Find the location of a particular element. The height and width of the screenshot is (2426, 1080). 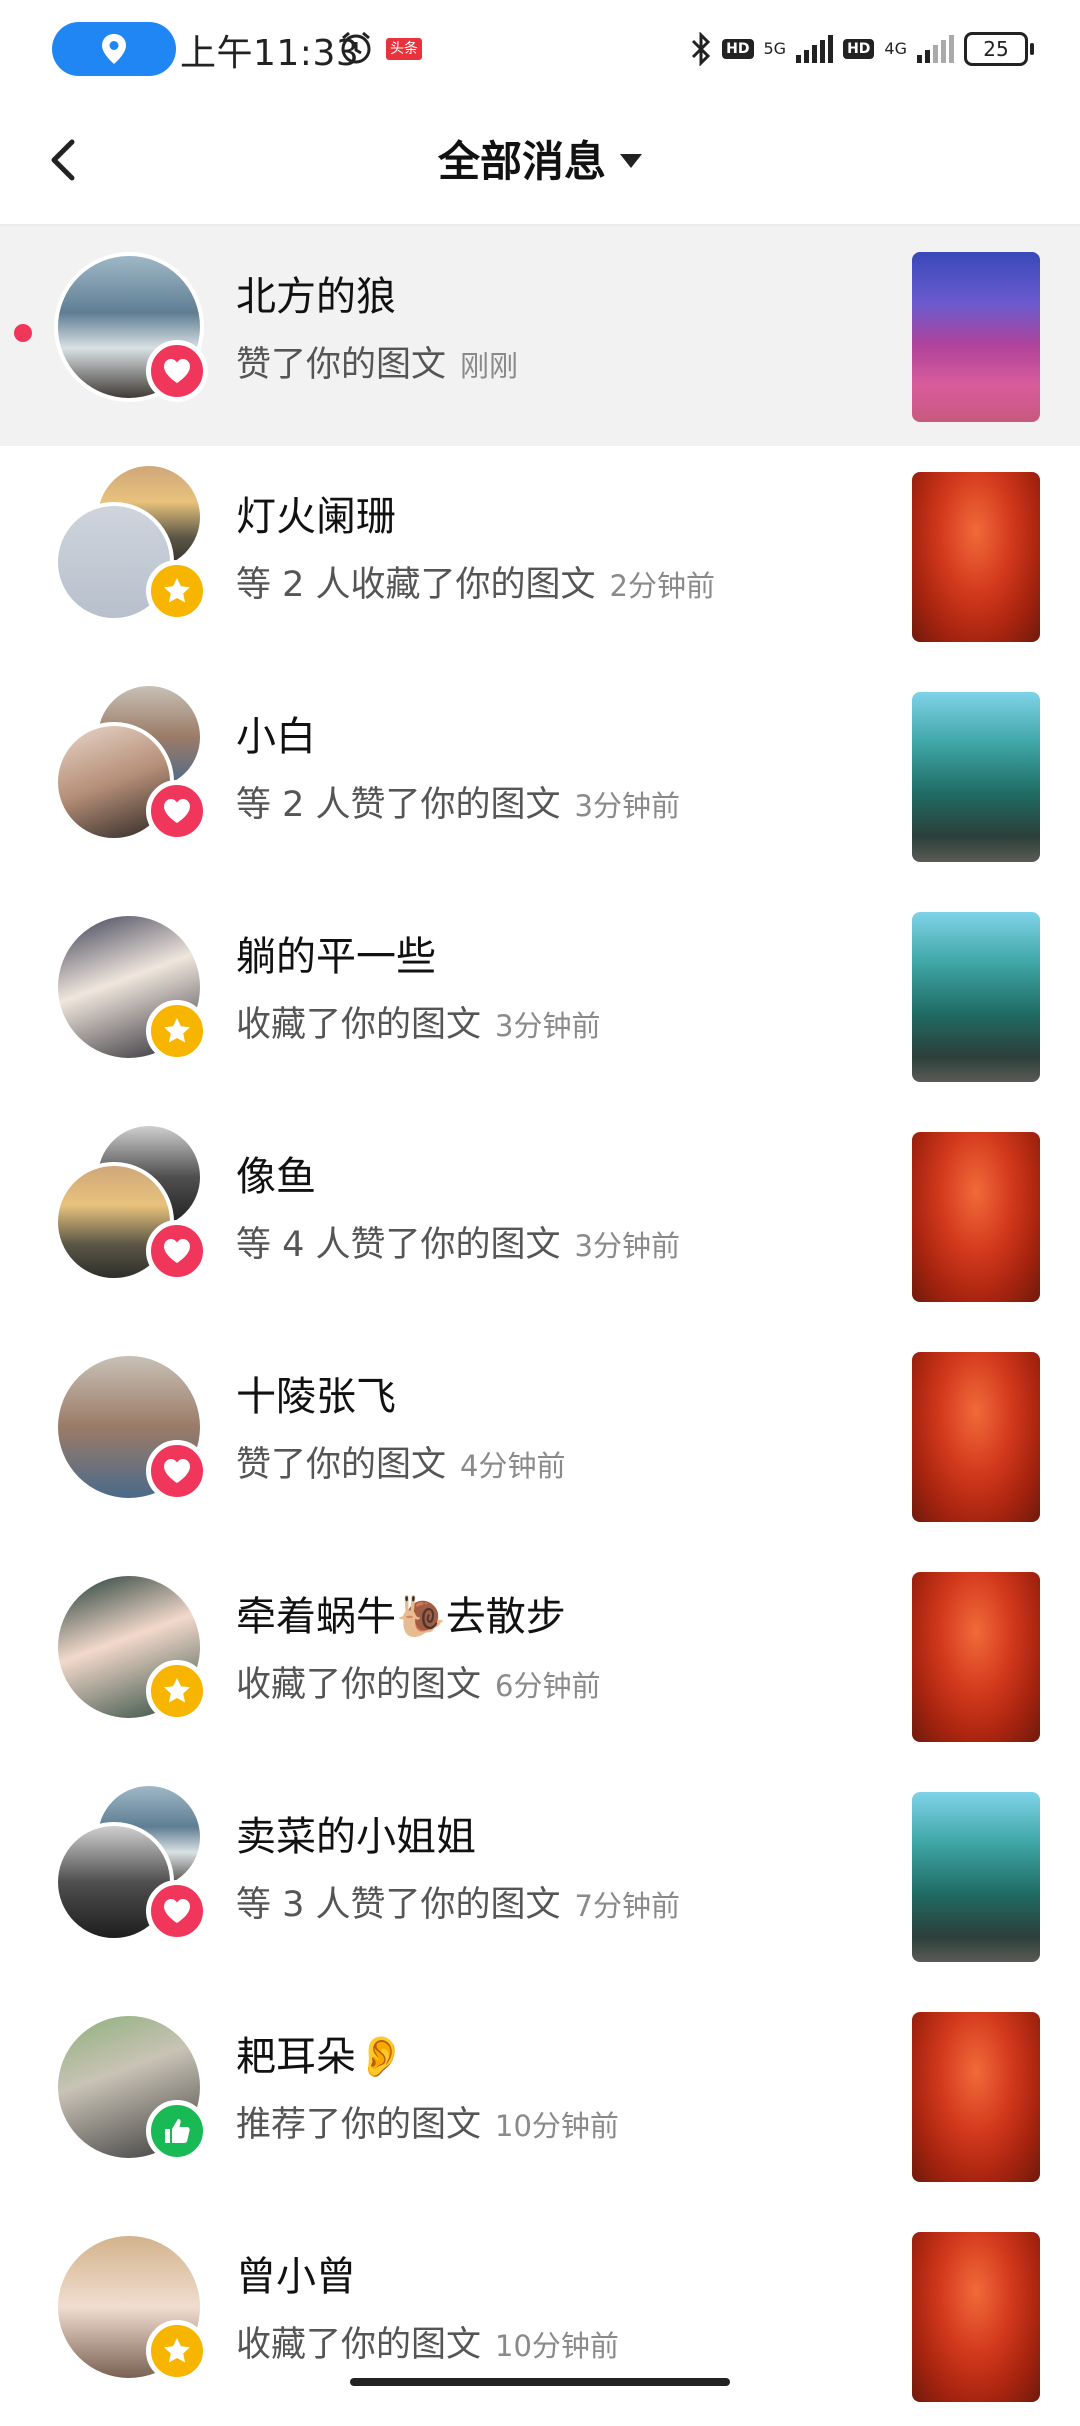

hd-badge-2: HD is located at coordinates (859, 49).